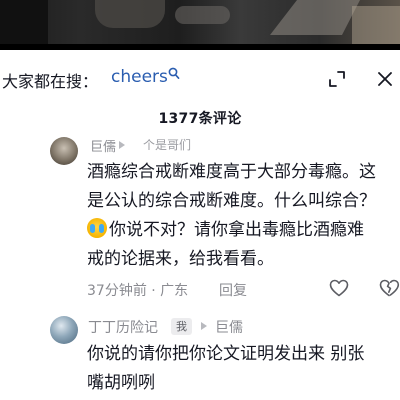 Image resolution: width=400 pixels, height=400 pixels. What do you see at coordinates (103, 145) in the screenshot?
I see `comment-author: 巨儒` at bounding box center [103, 145].